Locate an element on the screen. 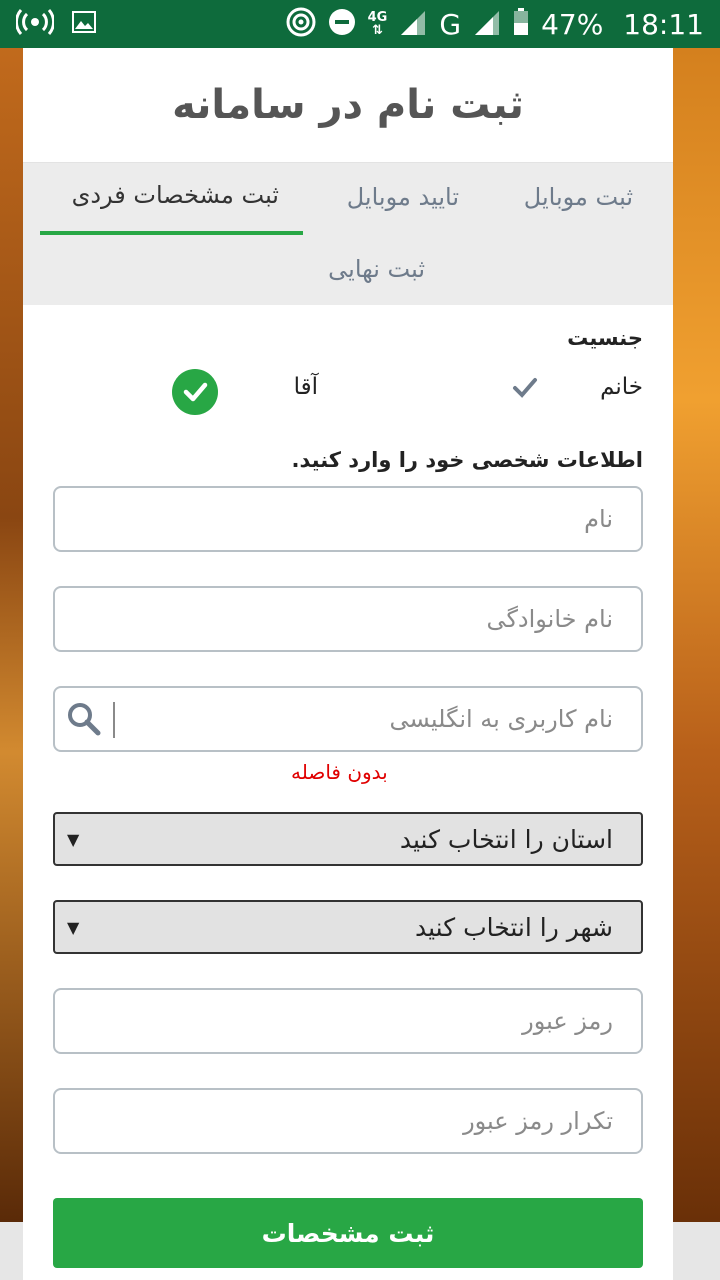  password-repeat-placeholder: تکرار رمز عبور is located at coordinates (538, 1121).